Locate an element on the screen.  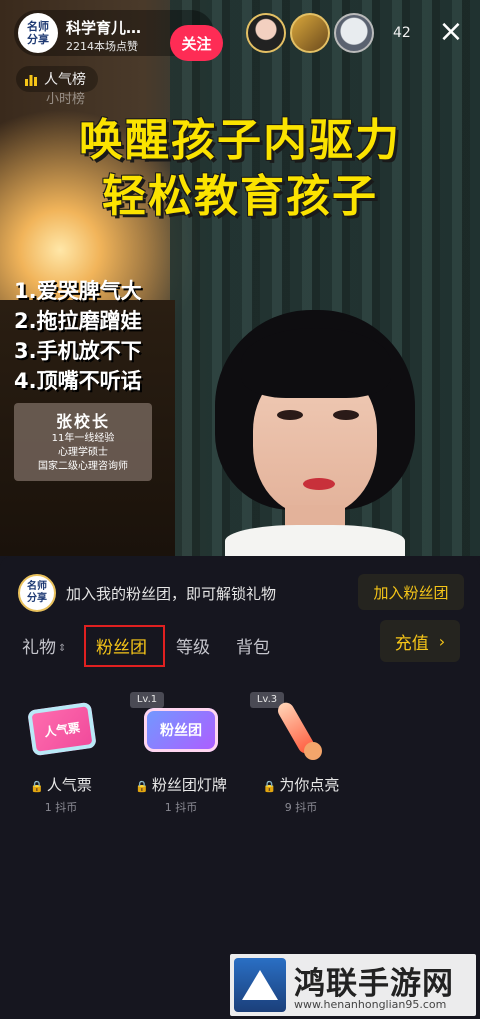
host-avatar-text: 分享 is located at coordinates (38, 39).